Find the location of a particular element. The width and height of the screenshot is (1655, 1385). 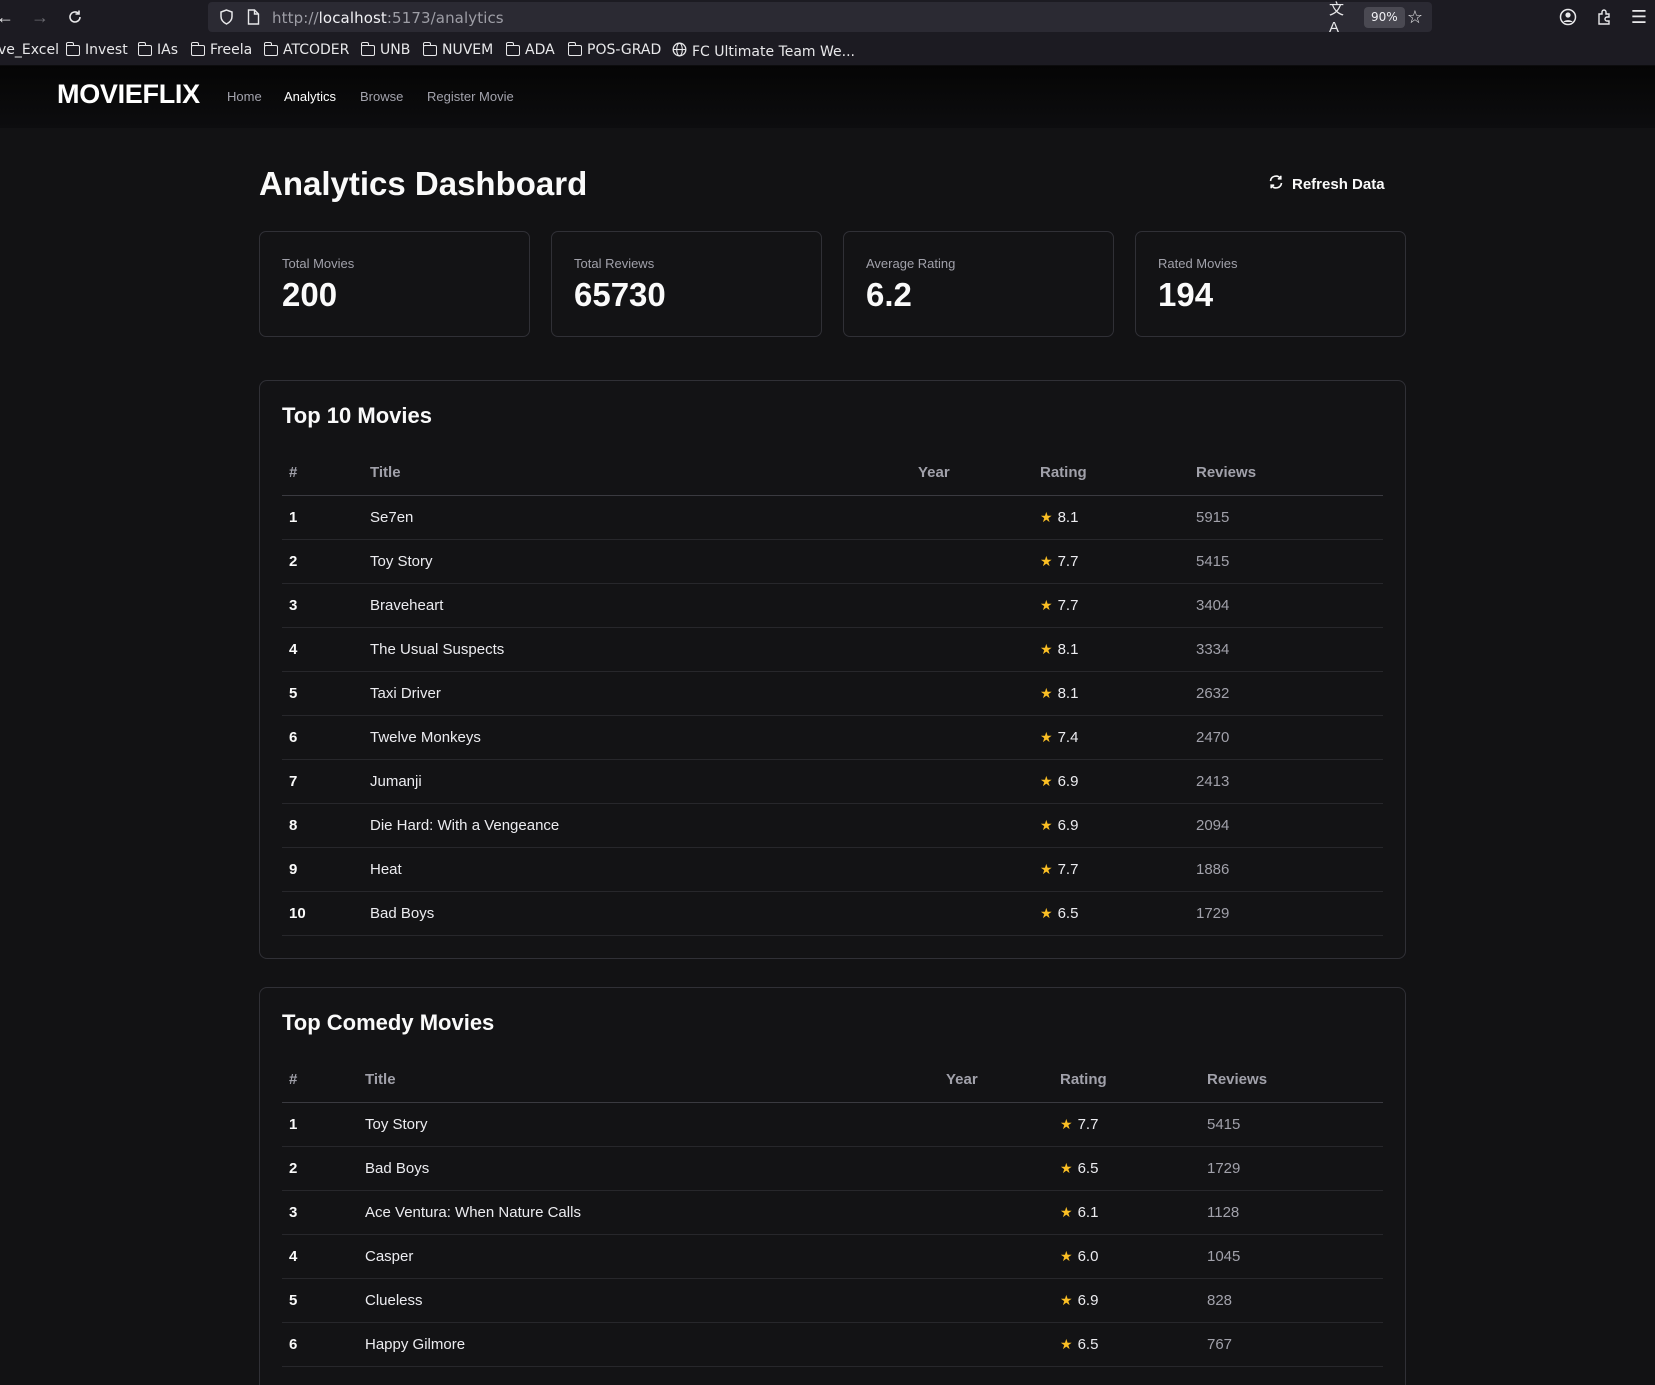

back-arrow-icon: ← is located at coordinates (9, 17).